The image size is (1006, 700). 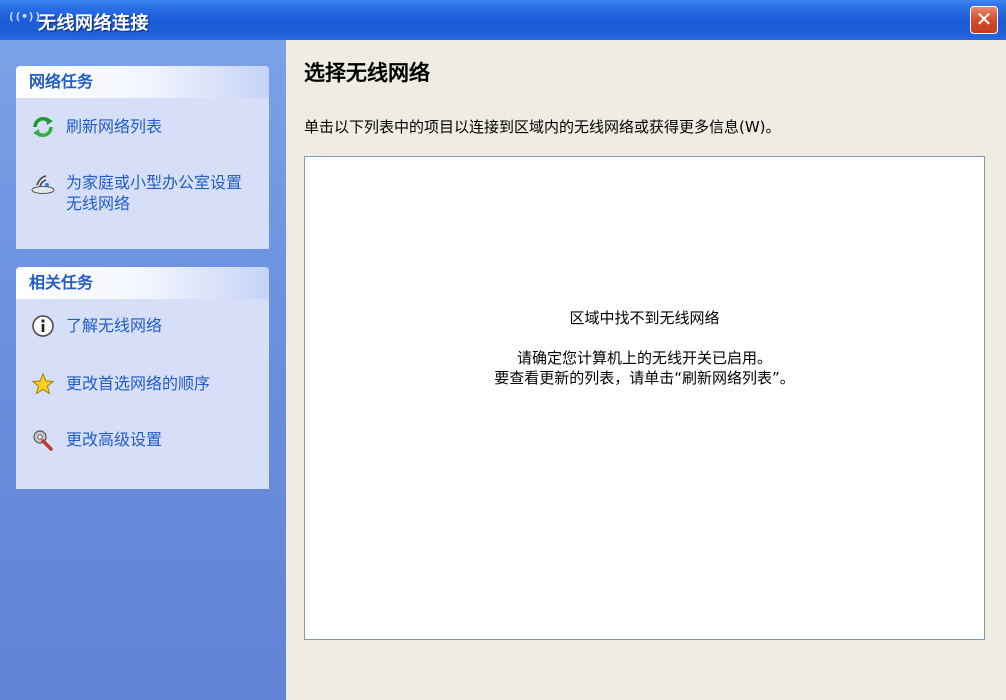 I want to click on learn-wireless-link: 了解无线网络, so click(x=143, y=326).